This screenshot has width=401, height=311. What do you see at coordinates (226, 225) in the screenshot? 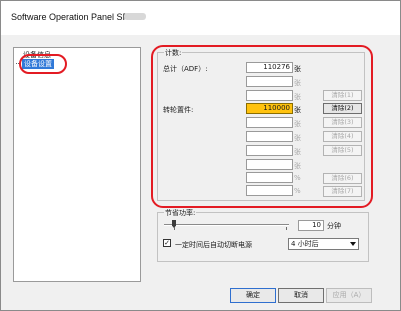
I see `power-saving-slider-track` at bounding box center [226, 225].